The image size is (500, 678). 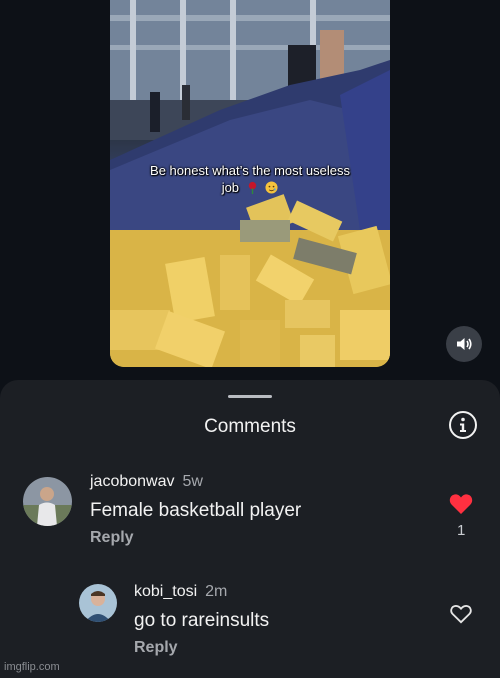 I want to click on rose-icon, so click(x=252, y=187).